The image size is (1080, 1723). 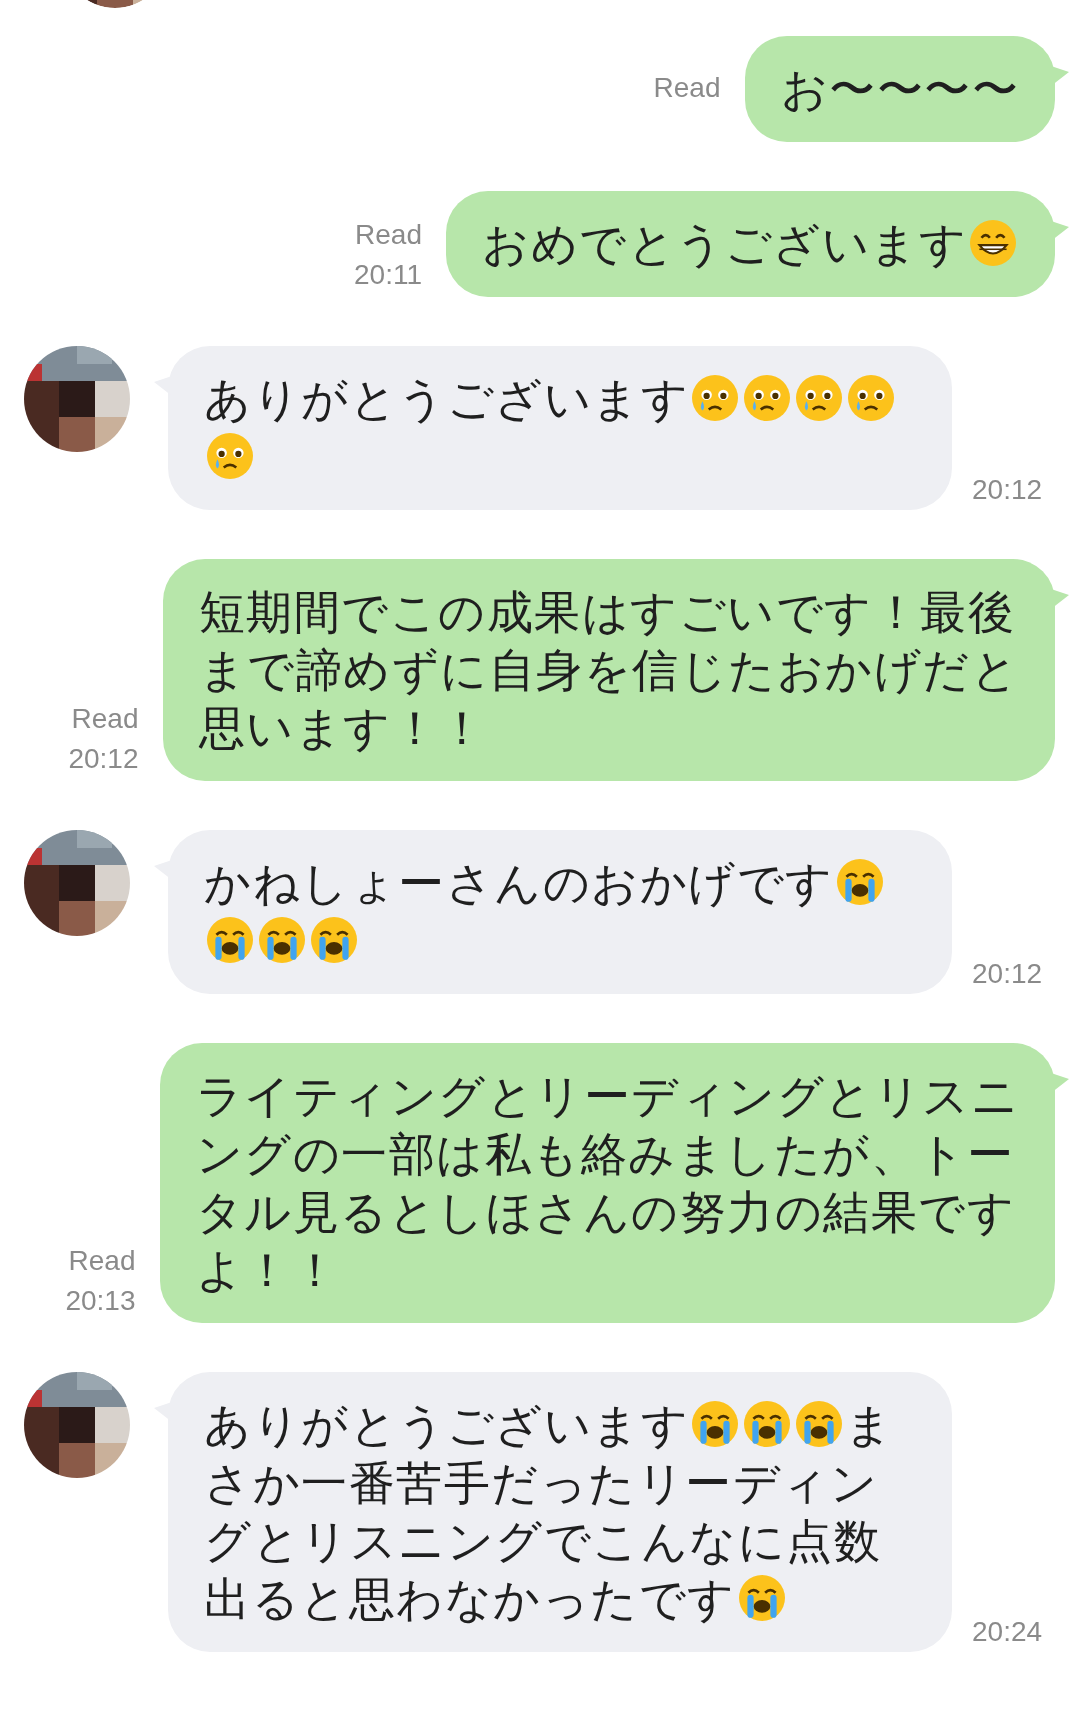 What do you see at coordinates (606, 612) in the screenshot?
I see `message-text: 短期間でこの成果はすごいです！最後` at bounding box center [606, 612].